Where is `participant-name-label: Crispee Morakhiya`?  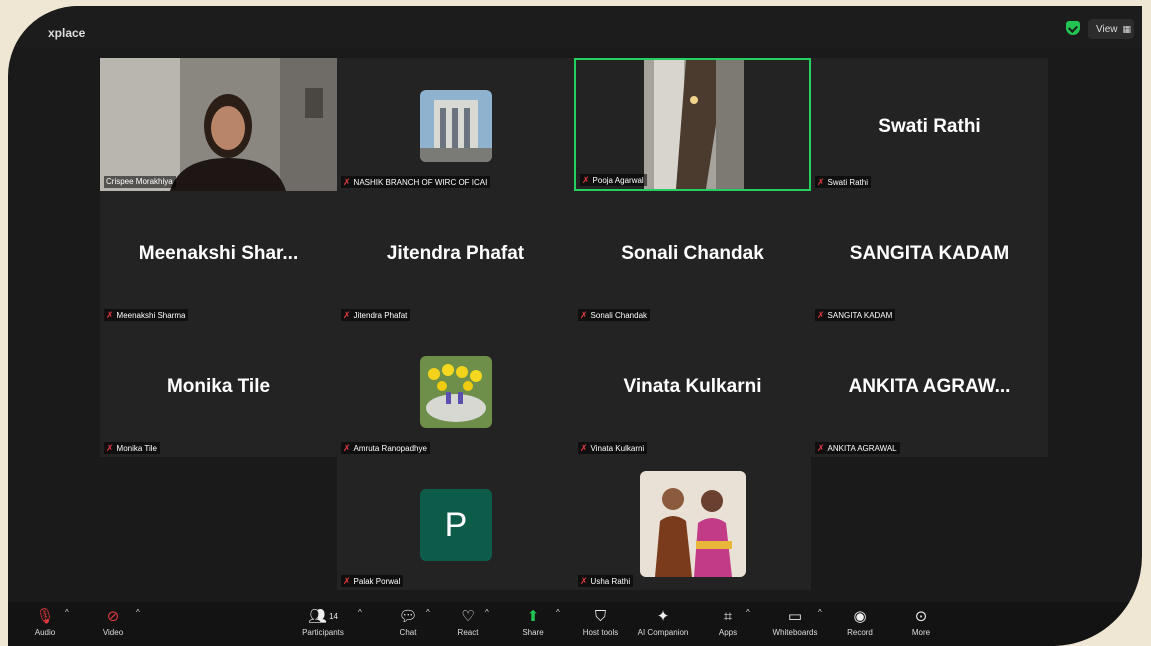
participant-name-label: Crispee Morakhiya is located at coordinates (140, 182).